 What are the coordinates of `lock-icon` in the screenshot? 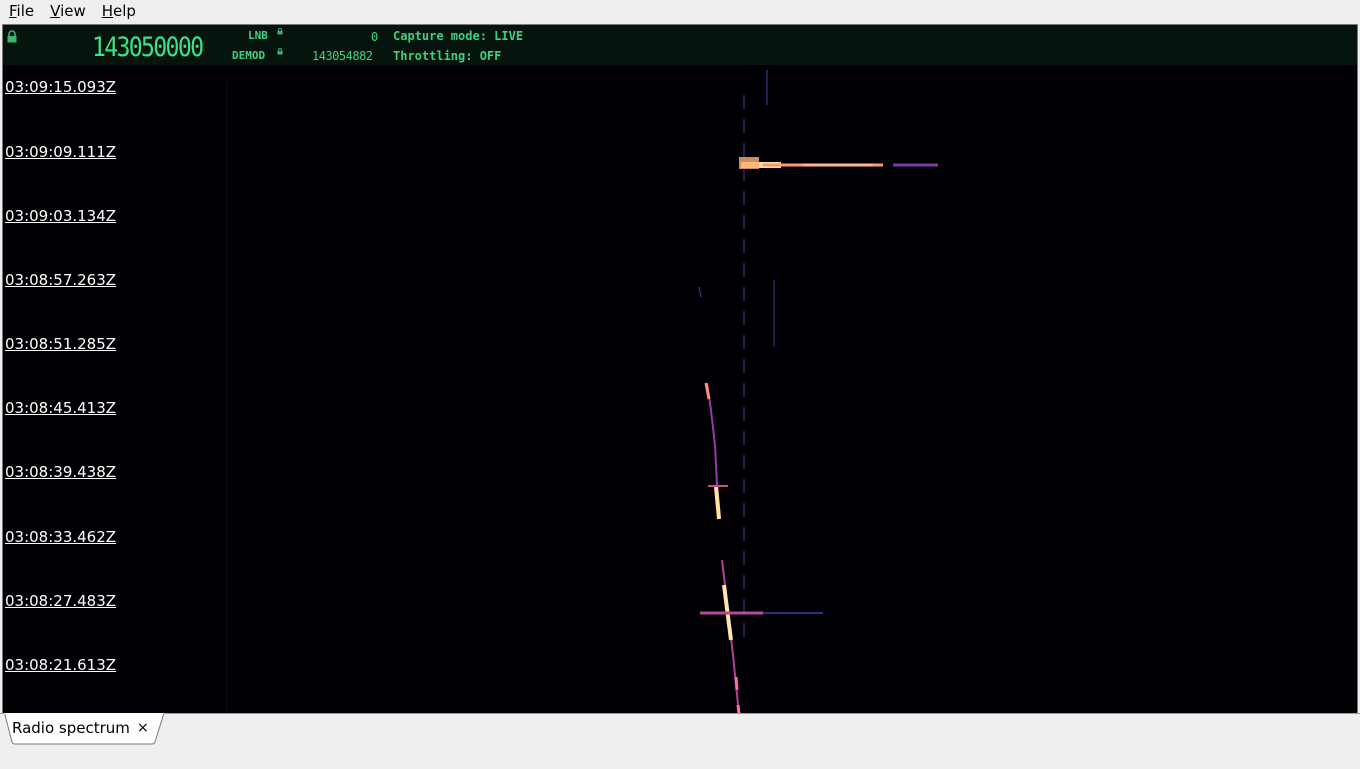 It's located at (12, 36).